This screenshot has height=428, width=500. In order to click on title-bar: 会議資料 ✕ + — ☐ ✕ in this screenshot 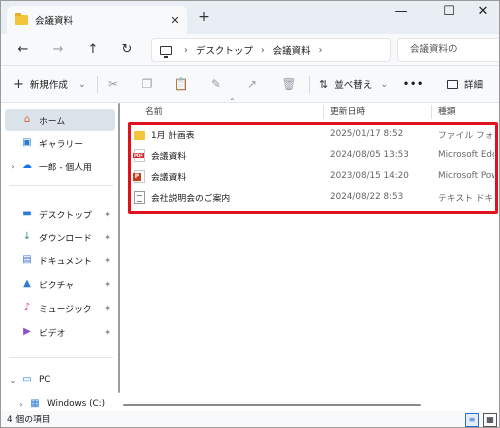, I will do `click(250, 17)`.